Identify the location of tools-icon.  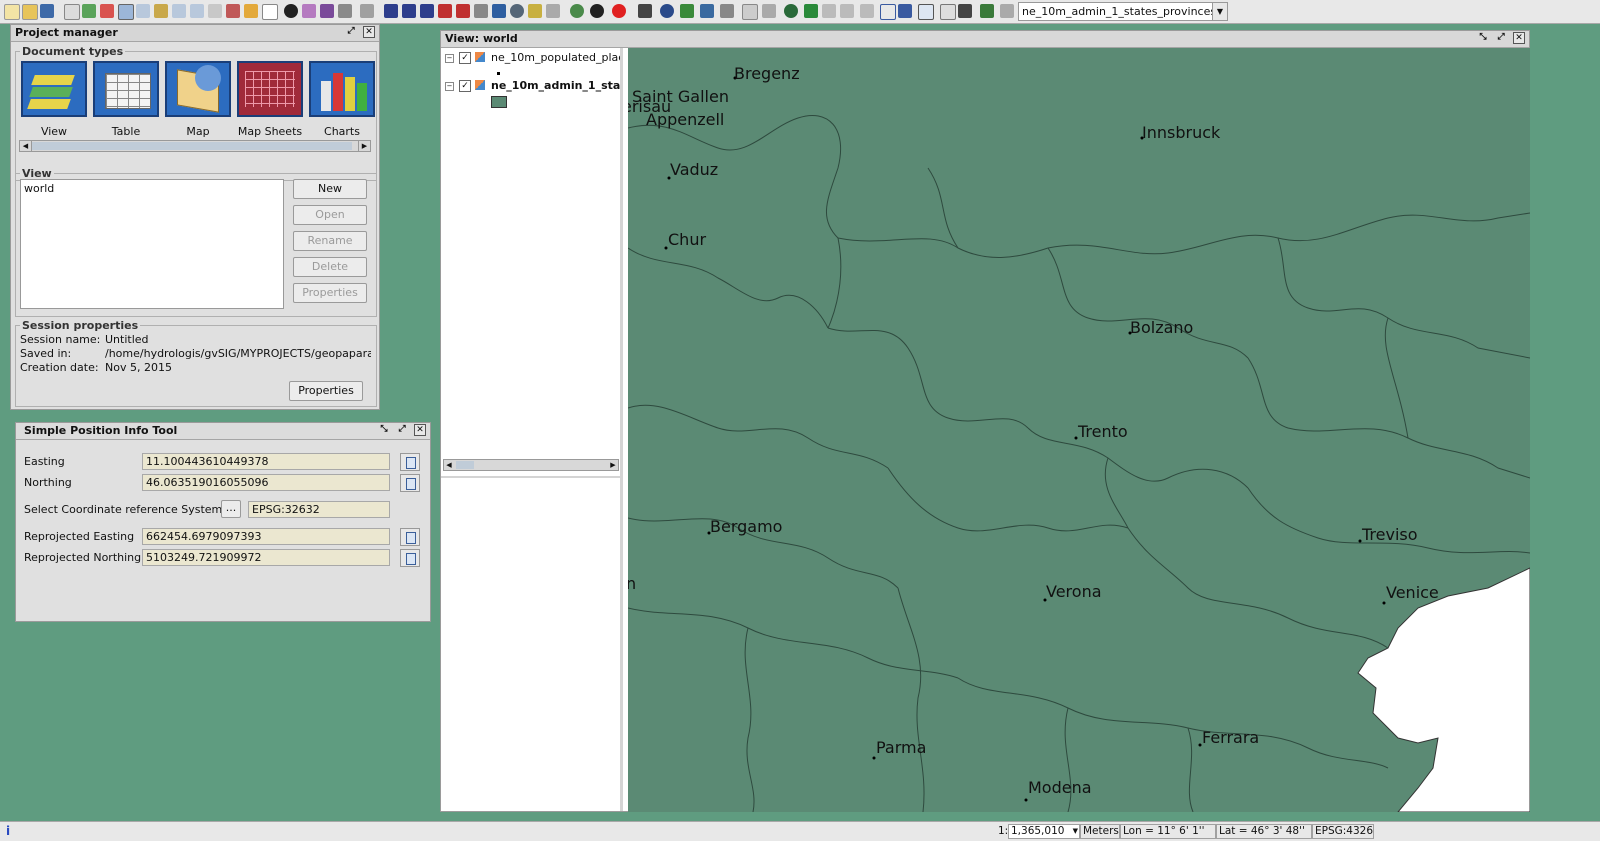
(645, 11).